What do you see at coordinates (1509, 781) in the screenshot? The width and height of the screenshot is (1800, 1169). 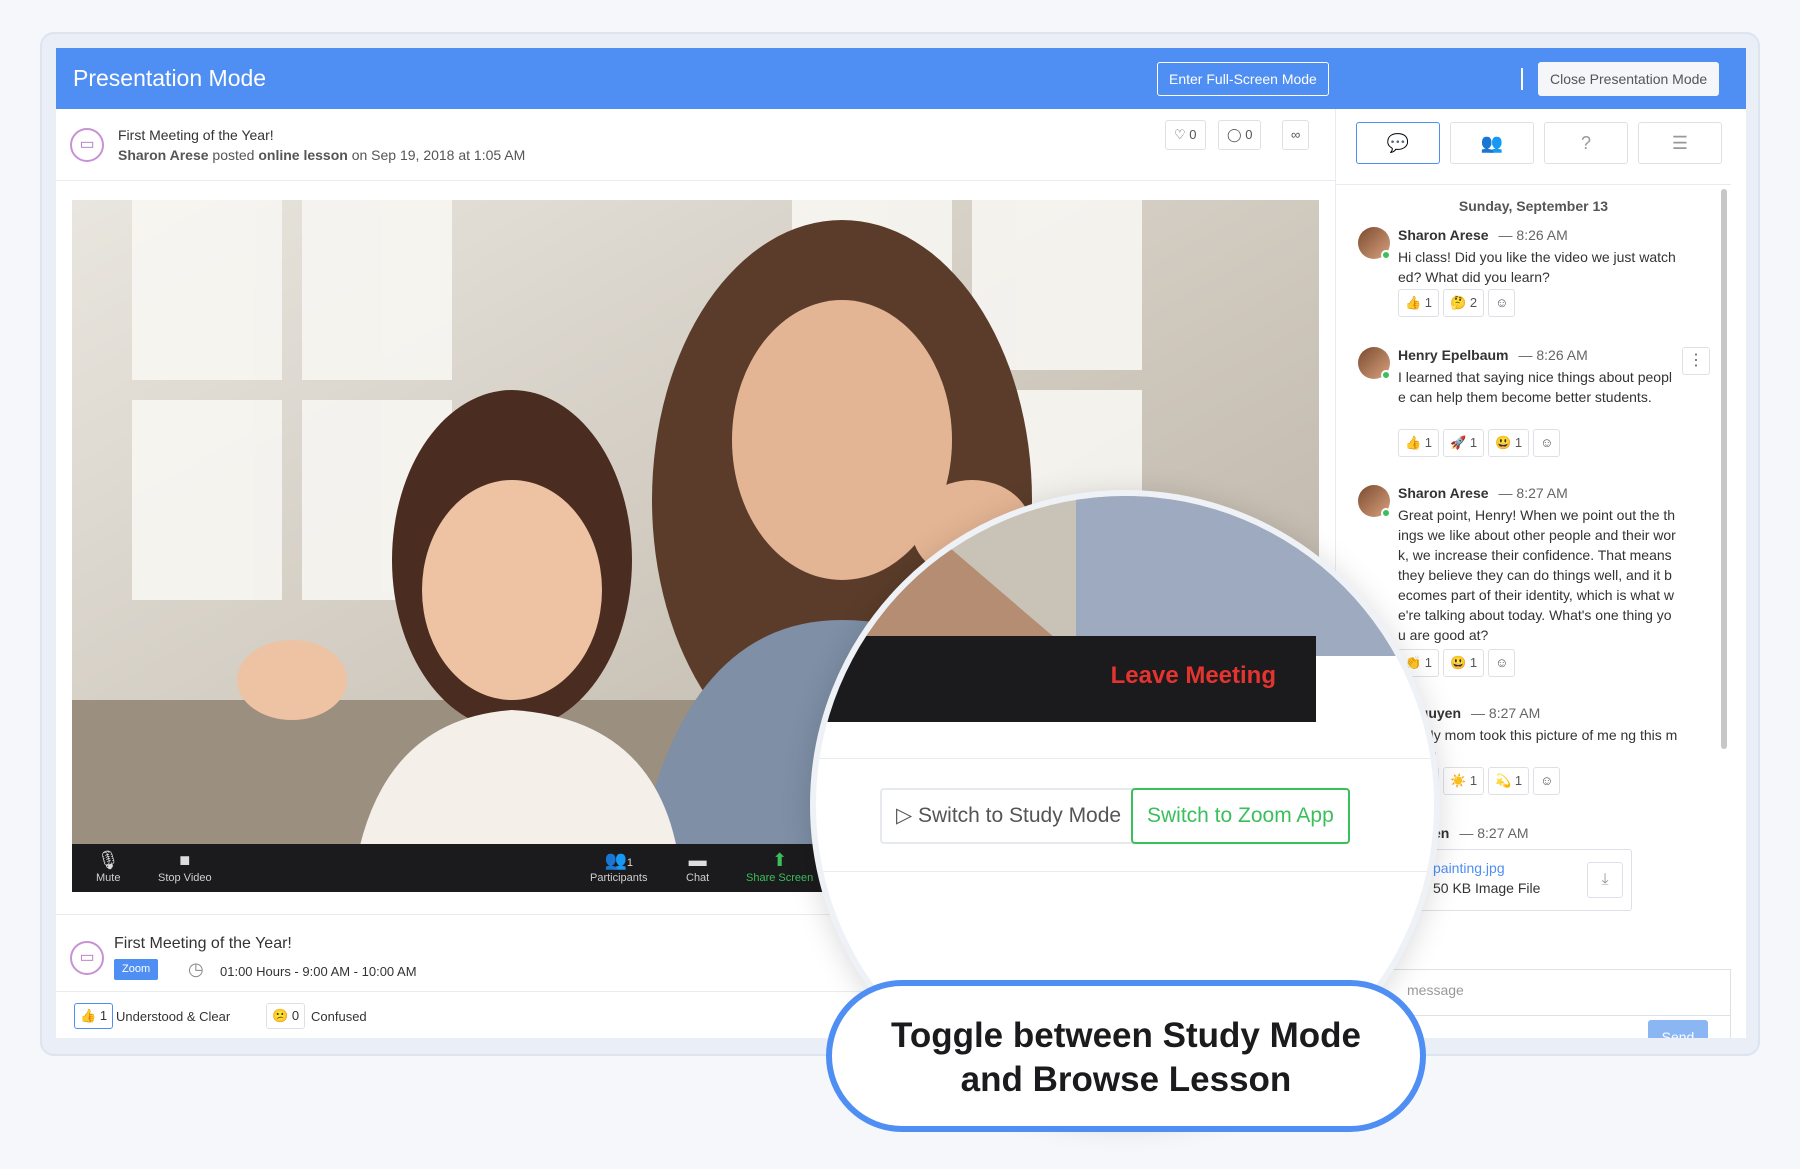 I see `reaction-chip: 💫 1` at bounding box center [1509, 781].